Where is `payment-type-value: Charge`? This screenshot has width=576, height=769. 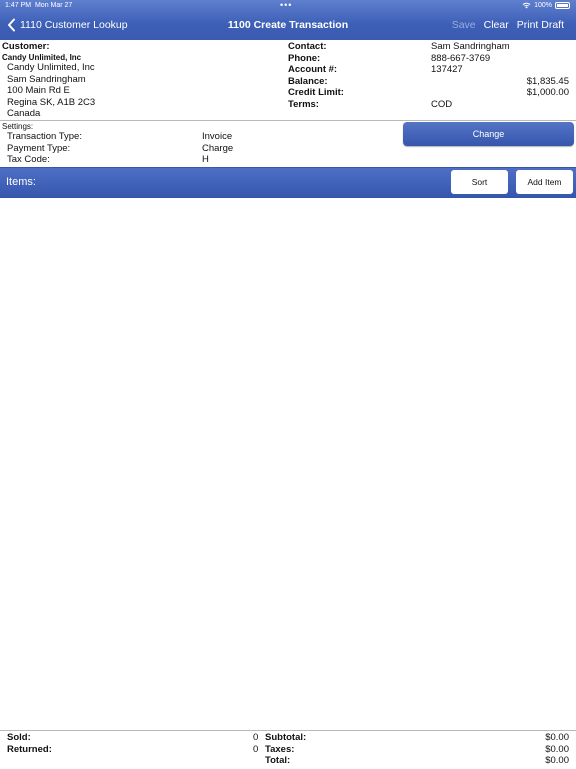
payment-type-value: Charge is located at coordinates (218, 148).